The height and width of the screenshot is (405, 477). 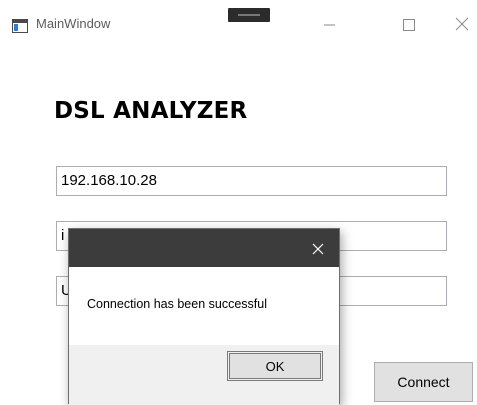 I want to click on window-app-icon, so click(x=20, y=26).